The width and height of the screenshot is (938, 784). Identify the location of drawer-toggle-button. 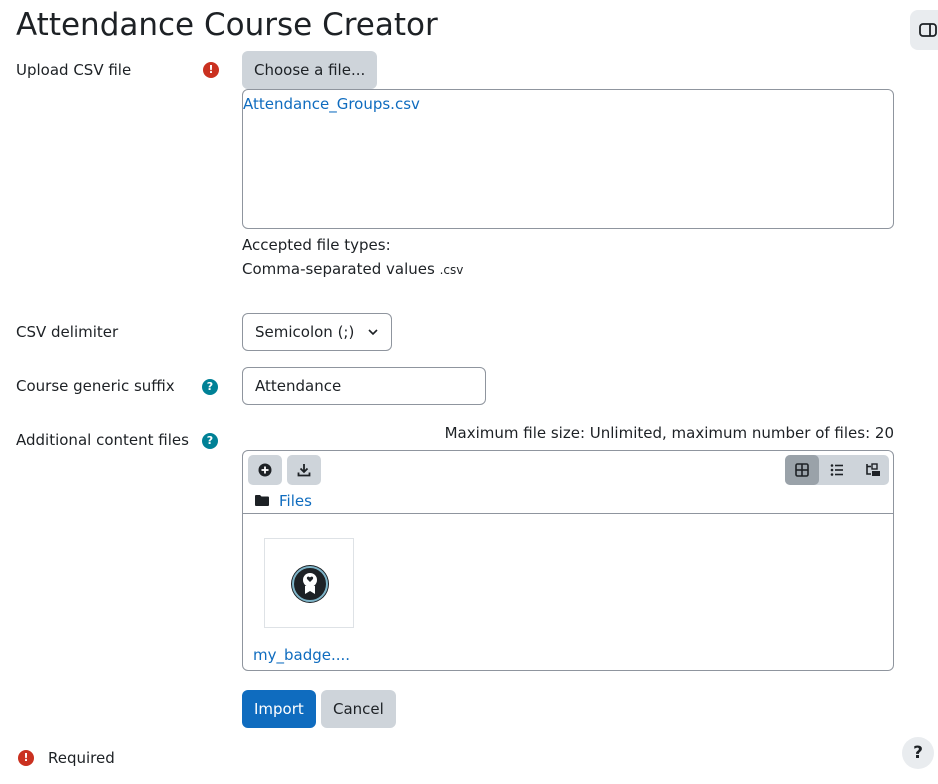
(924, 30).